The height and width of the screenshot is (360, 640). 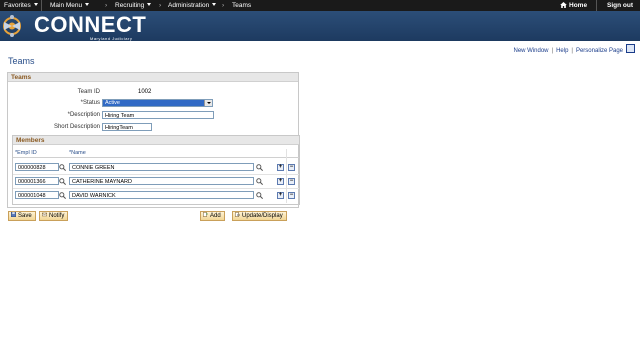 I want to click on update-display-icon, so click(x=237, y=214).